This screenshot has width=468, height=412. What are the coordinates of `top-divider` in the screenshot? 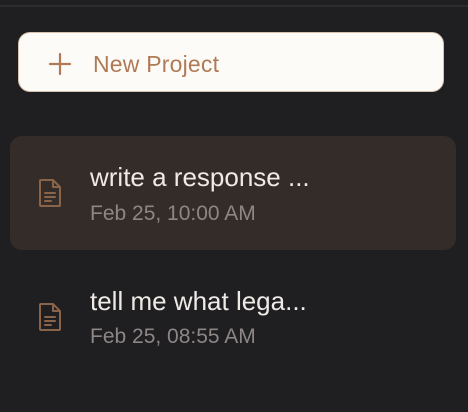 It's located at (234, 6).